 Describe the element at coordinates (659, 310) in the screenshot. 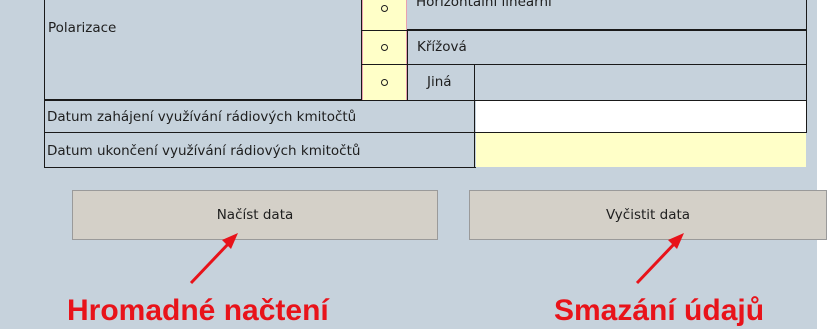

I see `clear-annotation-caption: Smazání údajů` at that location.